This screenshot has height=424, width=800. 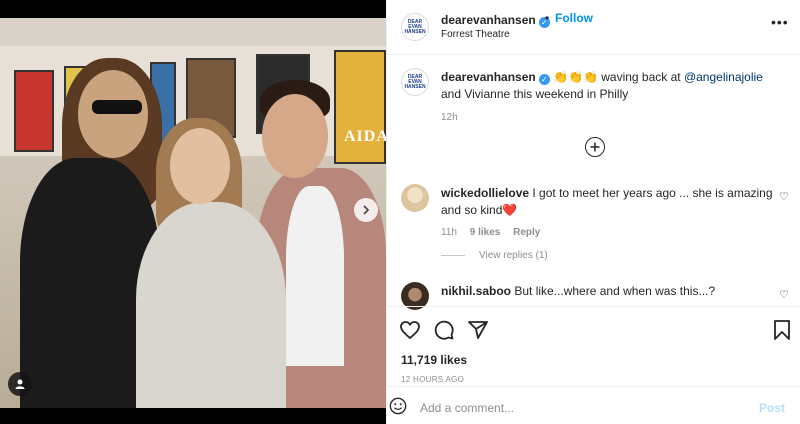 What do you see at coordinates (432, 379) in the screenshot?
I see `post-timestamp: 12 HOURS AGO` at bounding box center [432, 379].